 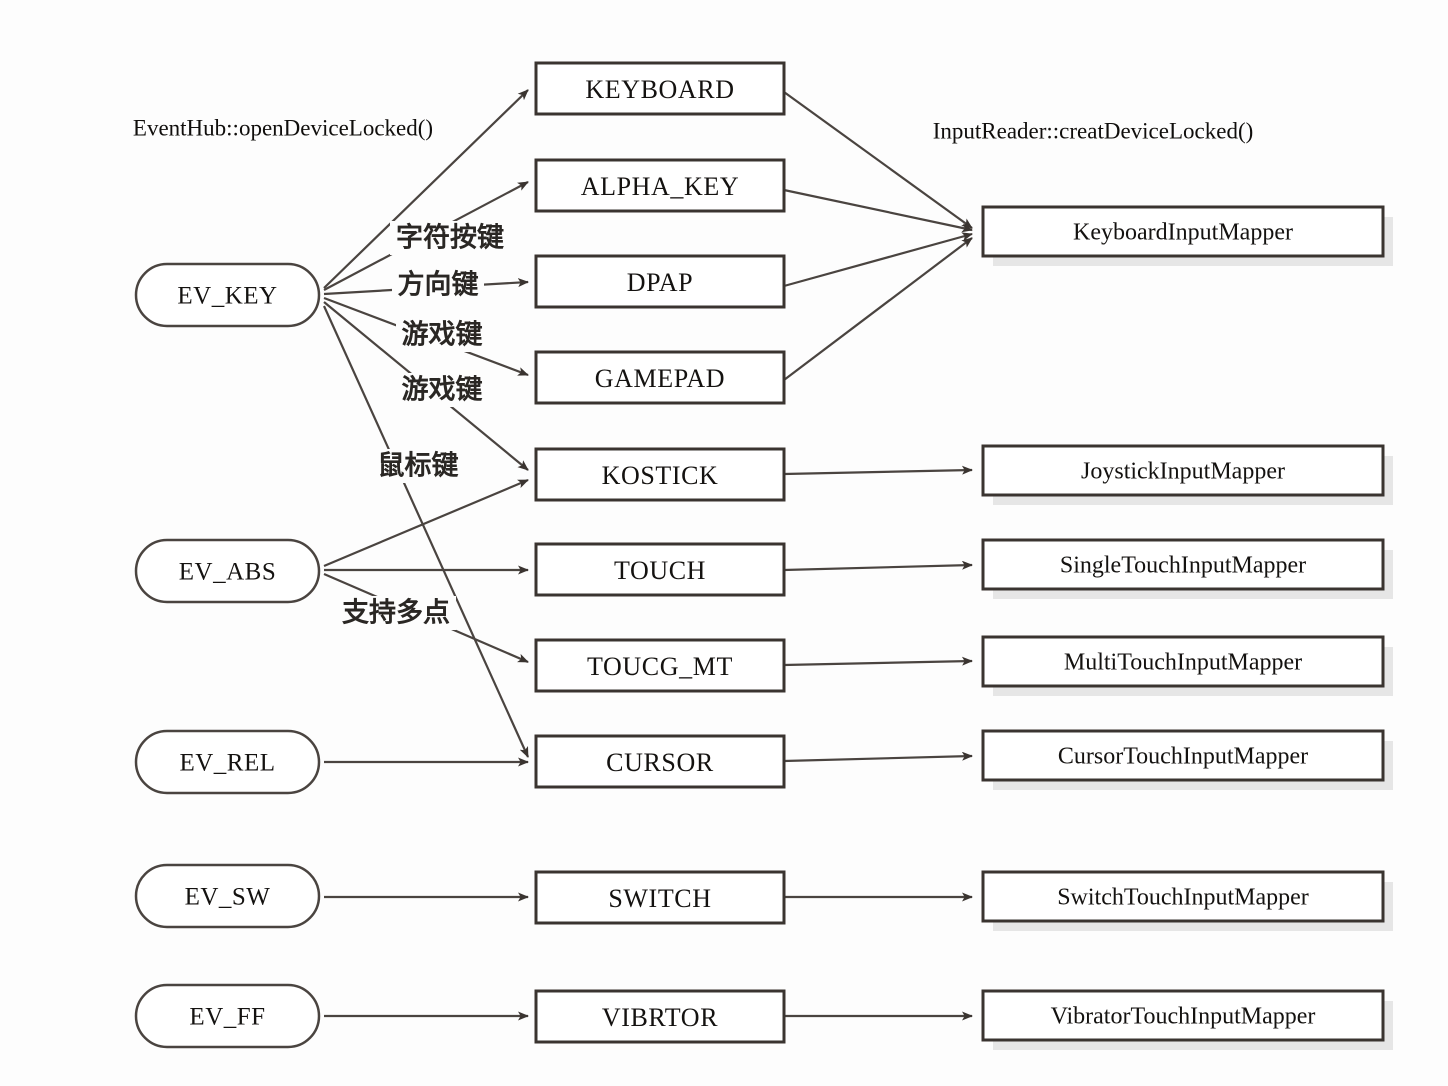 What do you see at coordinates (1093, 131) in the screenshot?
I see `header-right: InputReader::creatDeviceLocked()` at bounding box center [1093, 131].